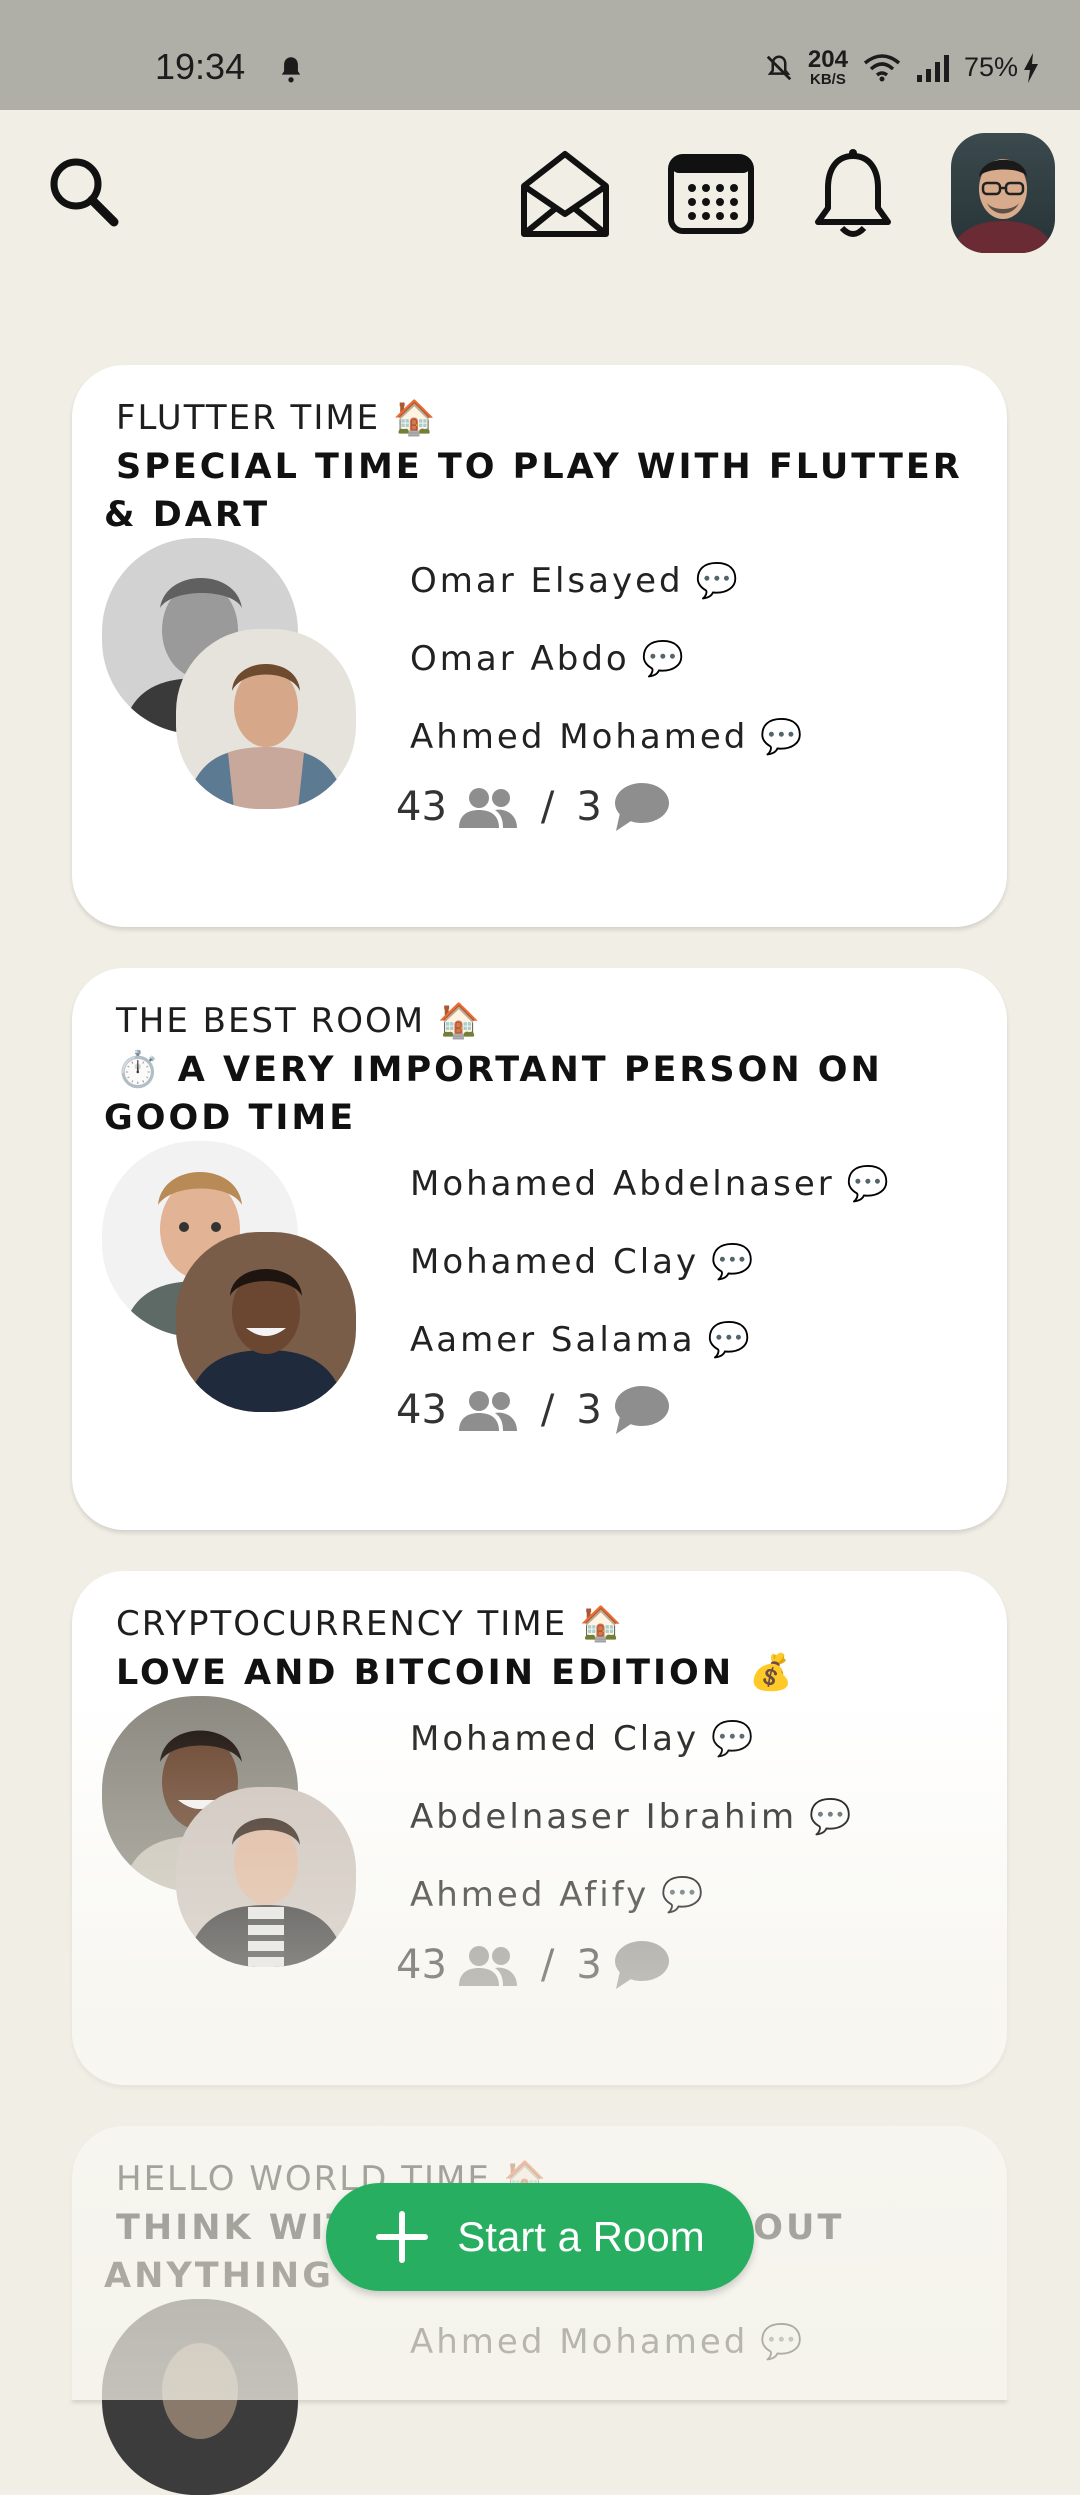  I want to click on speaker-name: Ahmed Afify, so click(530, 1895).